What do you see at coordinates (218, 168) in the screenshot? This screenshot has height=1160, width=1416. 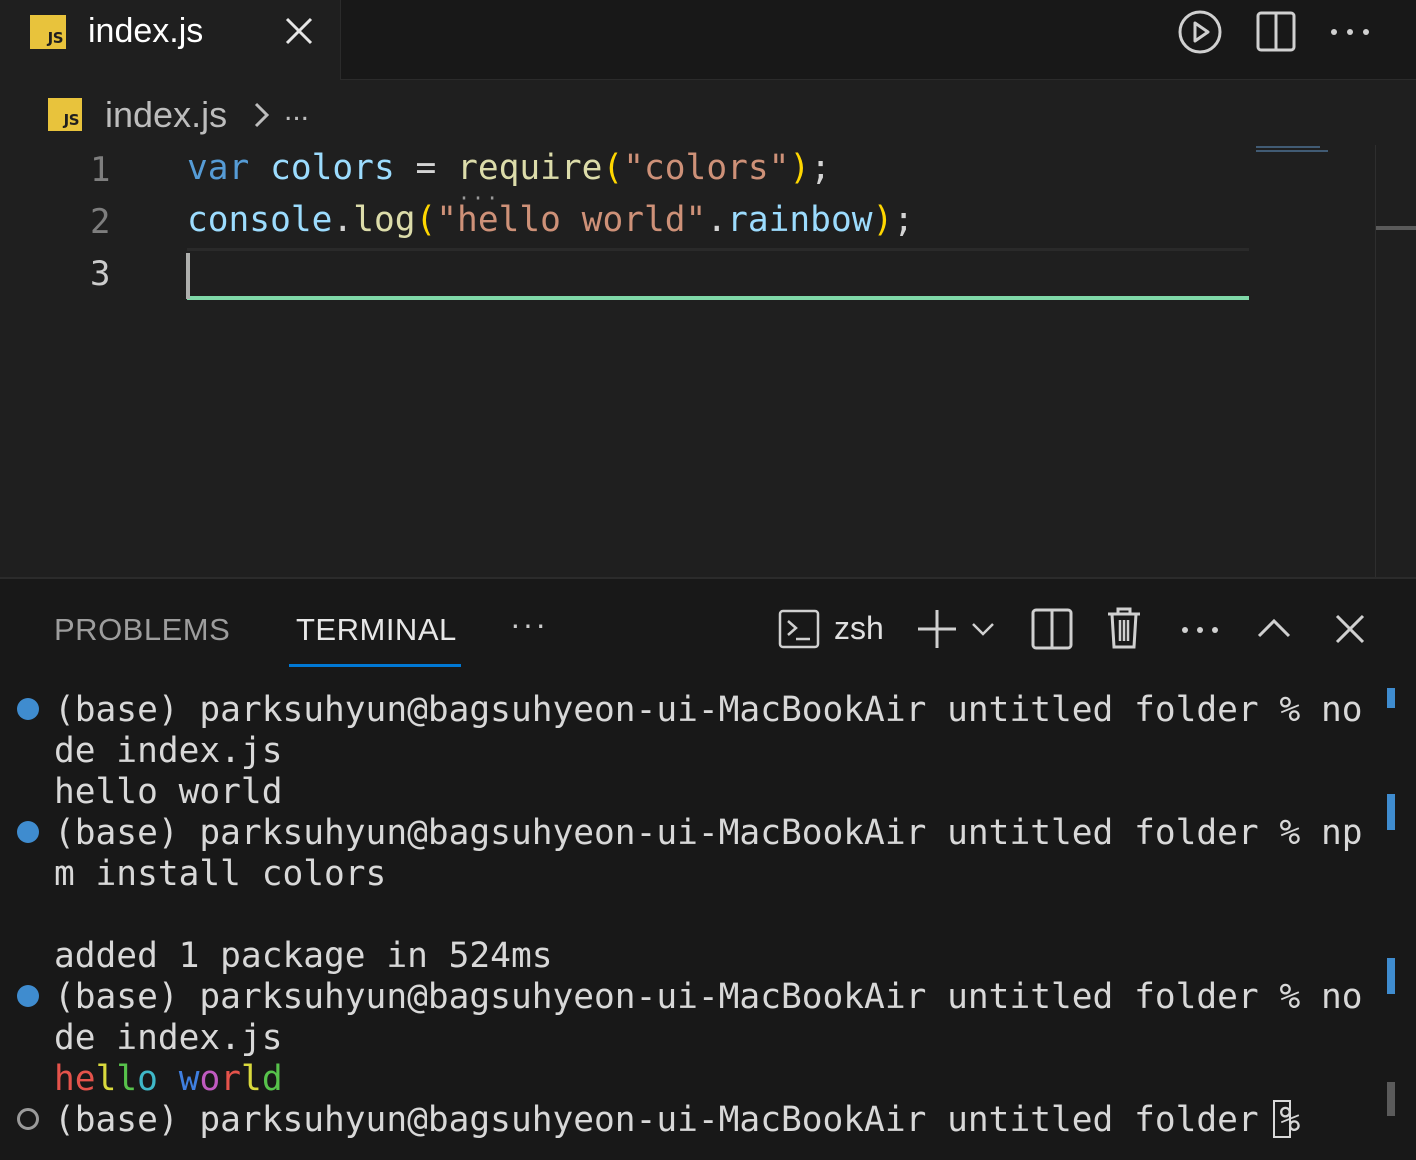 I see `keyword-token: var` at bounding box center [218, 168].